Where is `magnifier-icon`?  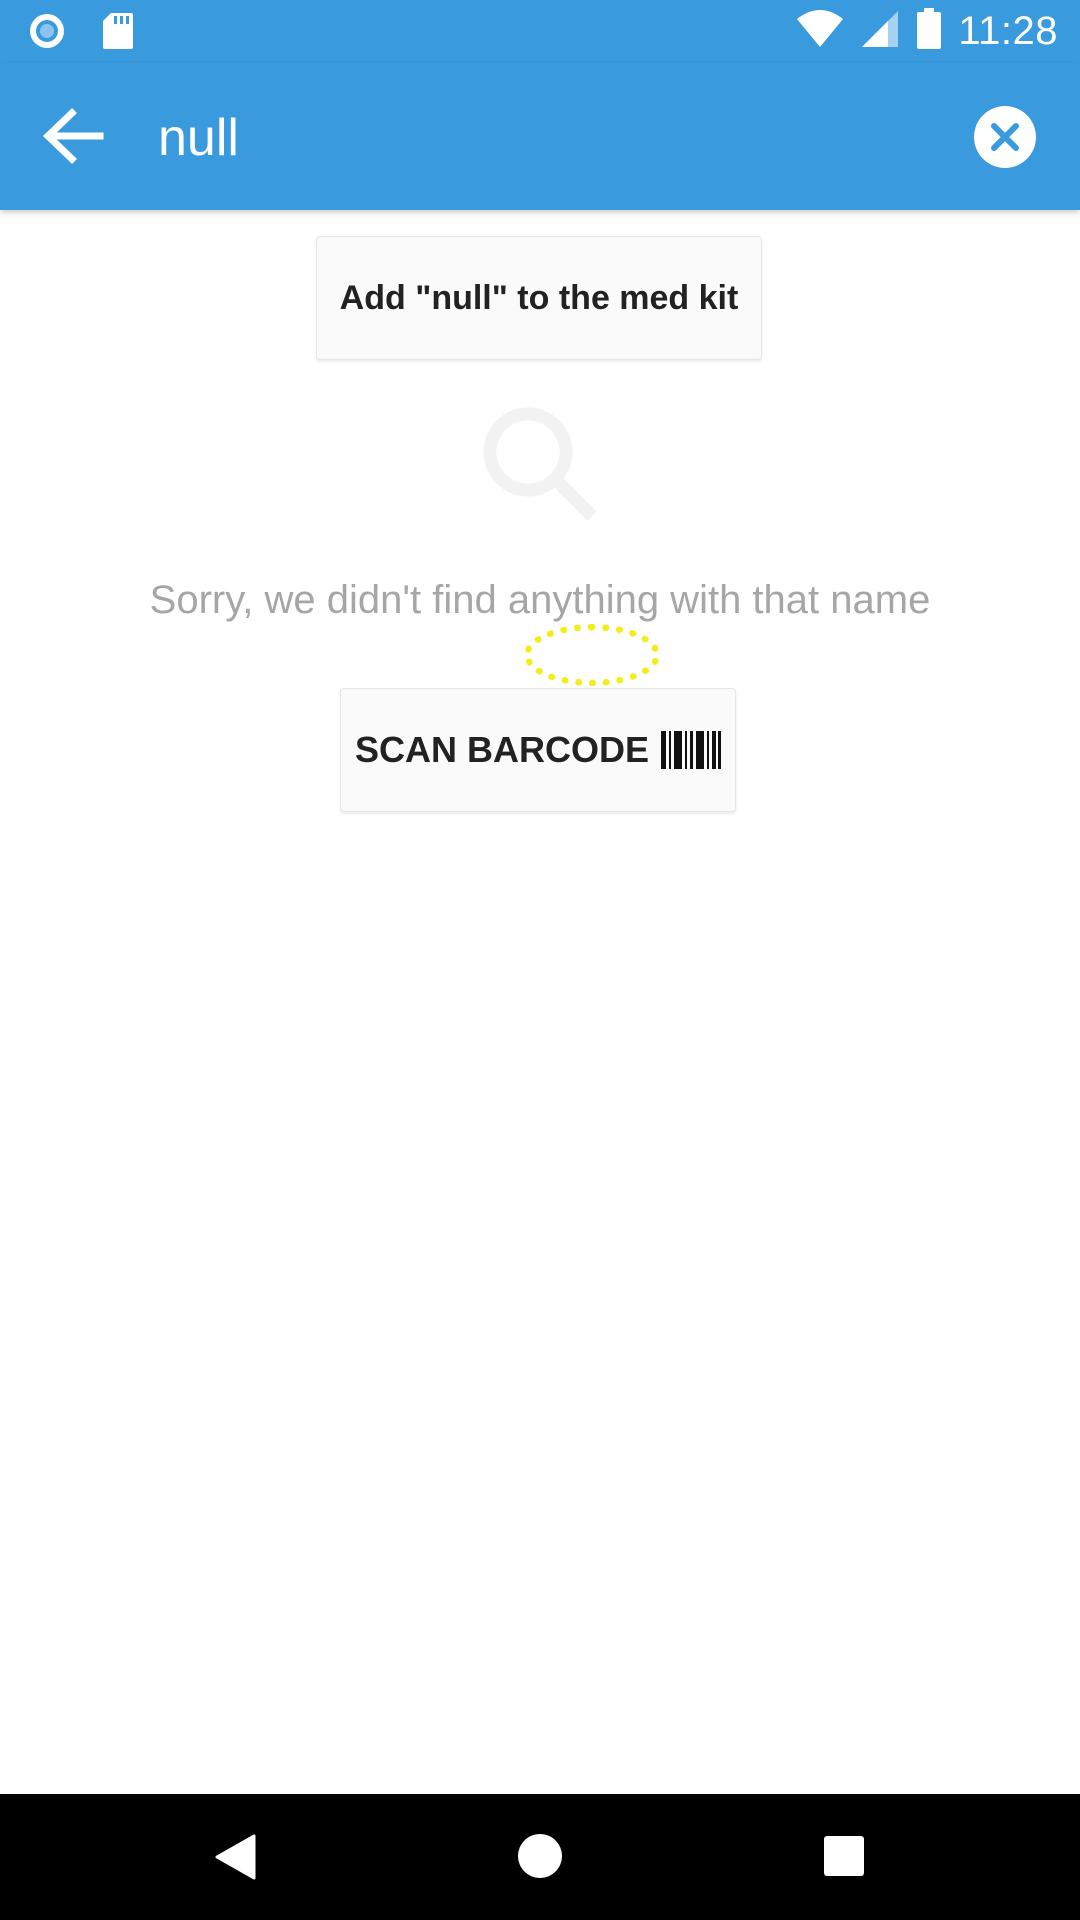 magnifier-icon is located at coordinates (539, 463).